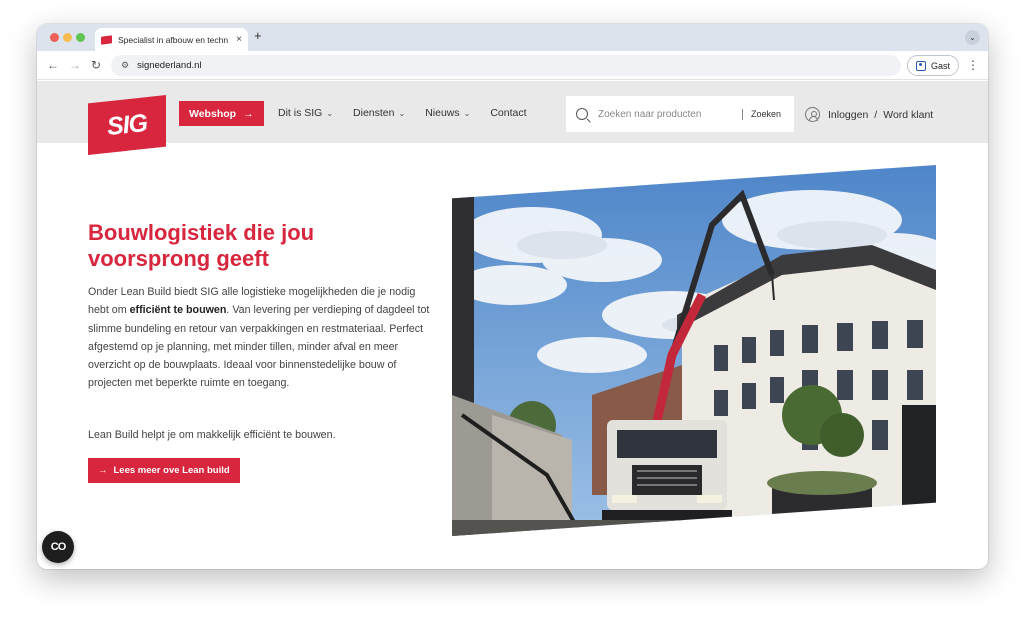 The image size is (1024, 617). Describe the element at coordinates (908, 115) in the screenshot. I see `register-link: Word klant` at that location.